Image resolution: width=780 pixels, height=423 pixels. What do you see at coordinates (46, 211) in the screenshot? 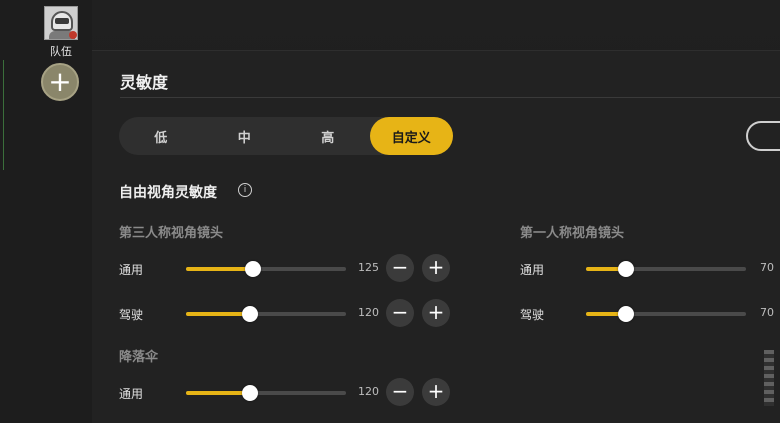
I see `left-sidebar: 队伍 +` at bounding box center [46, 211].